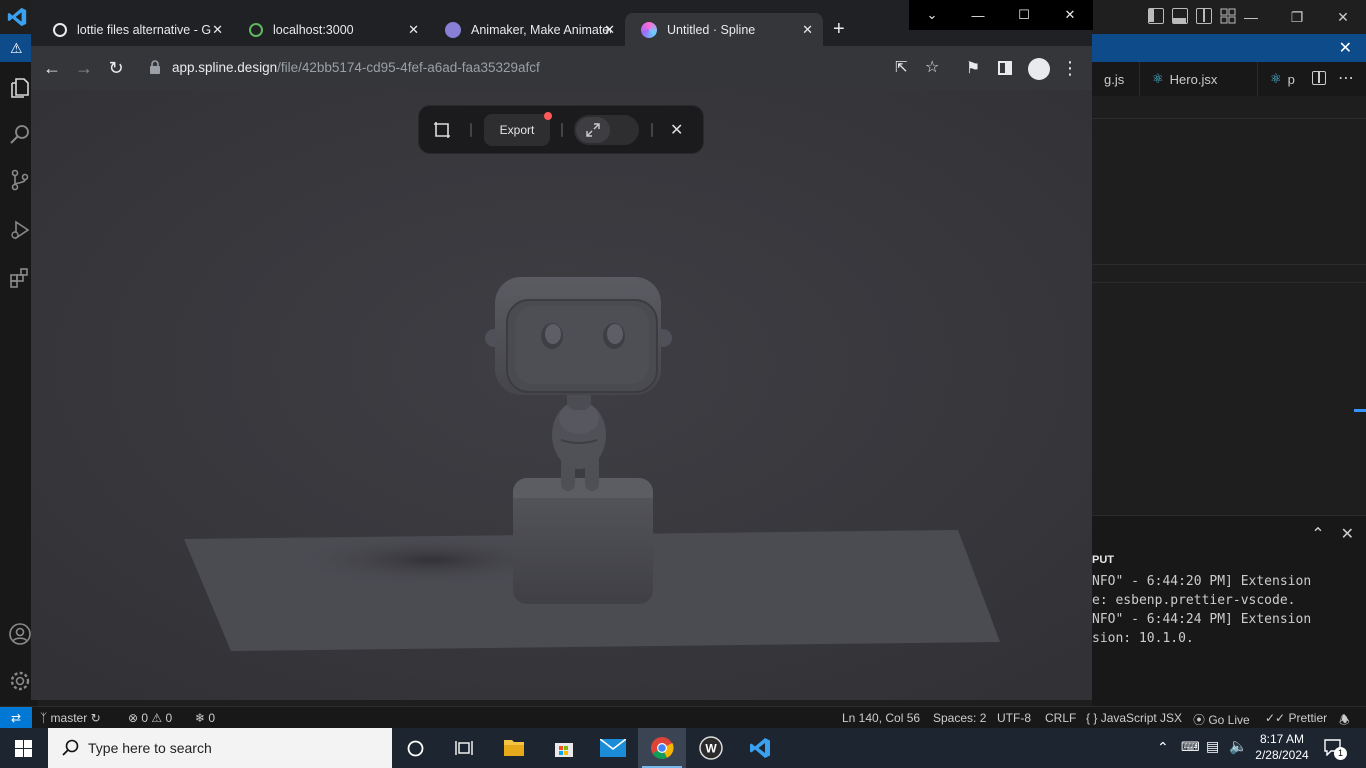  What do you see at coordinates (1282, 747) in the screenshot?
I see `clock: 8:17 AM 2/28/2024` at bounding box center [1282, 747].